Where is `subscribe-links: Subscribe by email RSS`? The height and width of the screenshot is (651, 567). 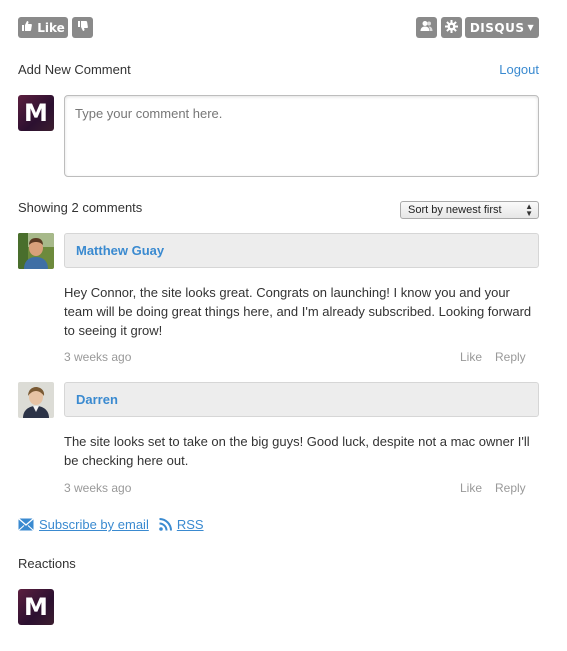 subscribe-links: Subscribe by email RSS is located at coordinates (111, 524).